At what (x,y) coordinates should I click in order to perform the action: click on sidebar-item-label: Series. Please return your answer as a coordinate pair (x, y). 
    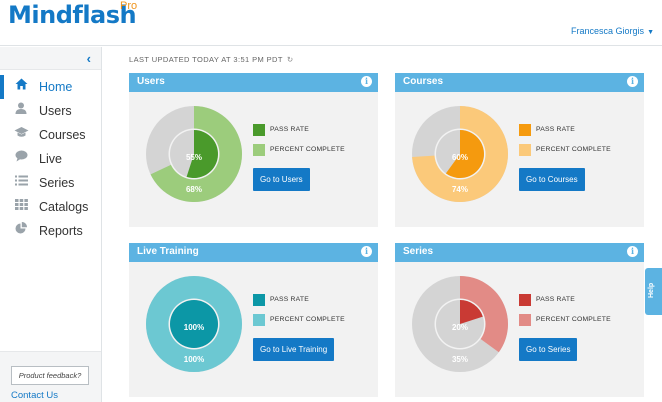
    Looking at the image, I should click on (57, 183).